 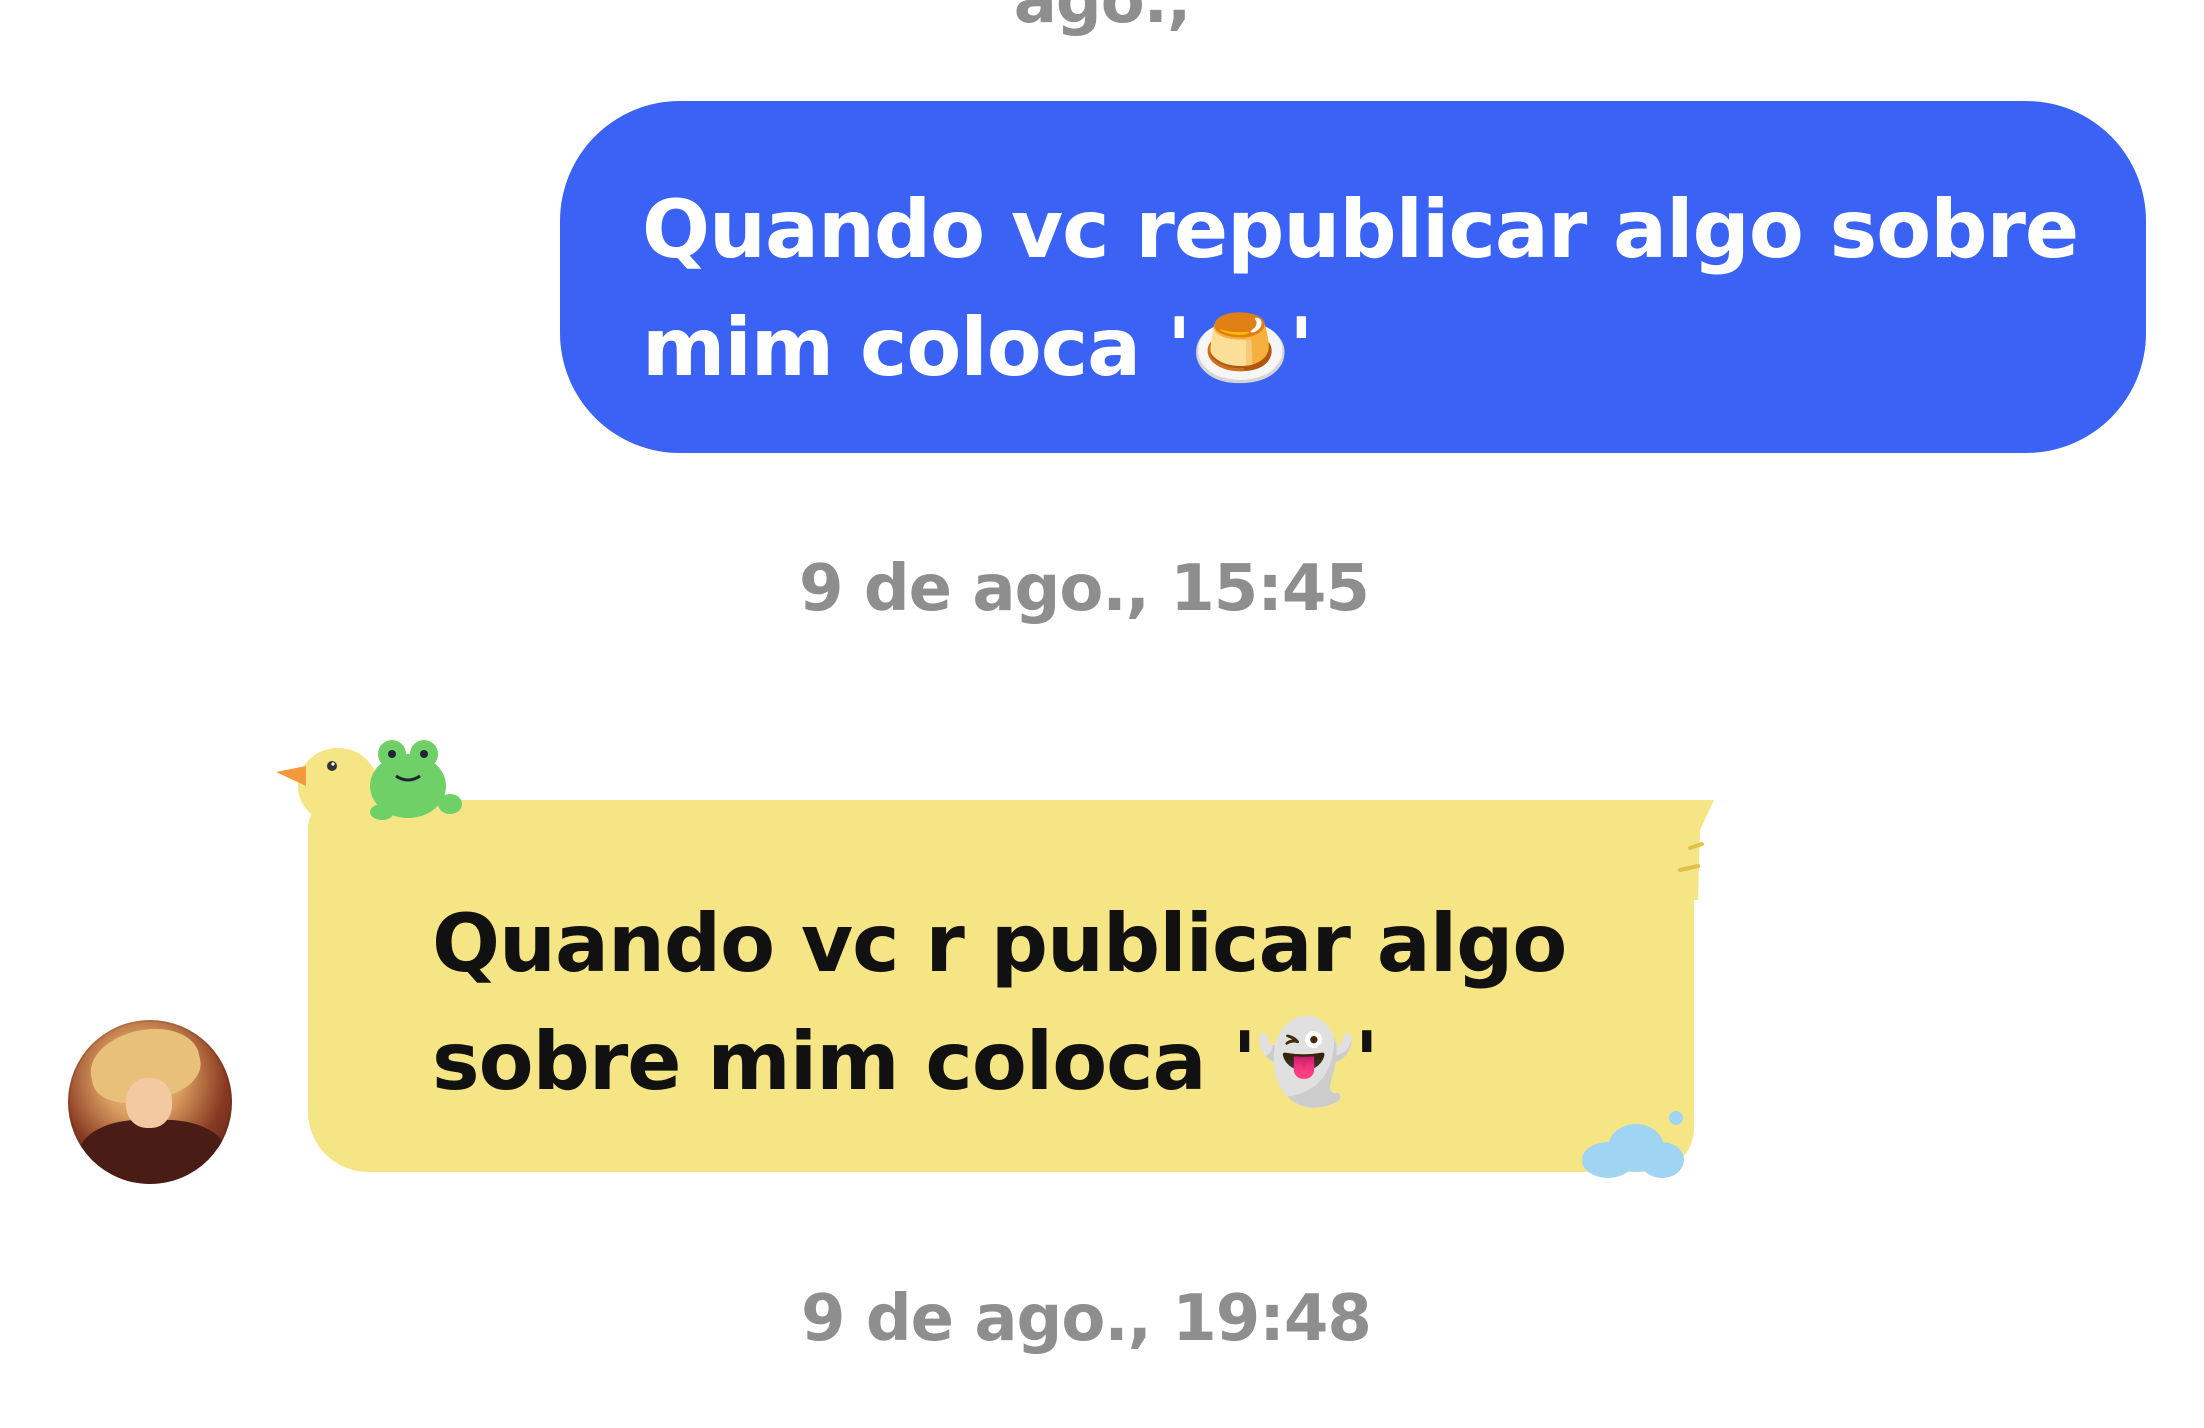 What do you see at coordinates (1677, 850) in the screenshot?
I see `bubble-tail-icon` at bounding box center [1677, 850].